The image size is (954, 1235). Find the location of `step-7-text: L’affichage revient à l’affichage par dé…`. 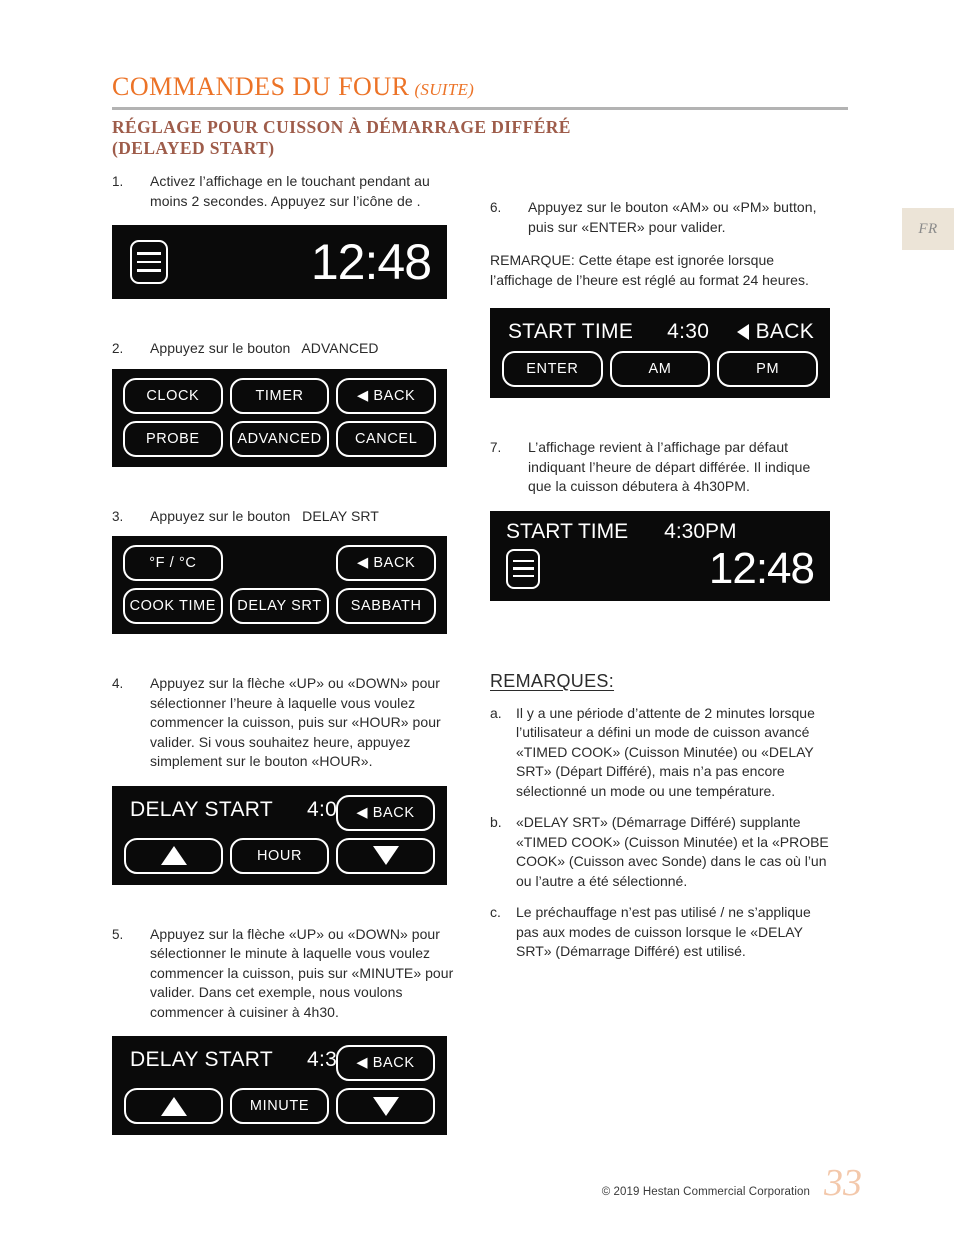

step-7-text: L’affichage revient à l’affichage par dé… is located at coordinates (669, 466).